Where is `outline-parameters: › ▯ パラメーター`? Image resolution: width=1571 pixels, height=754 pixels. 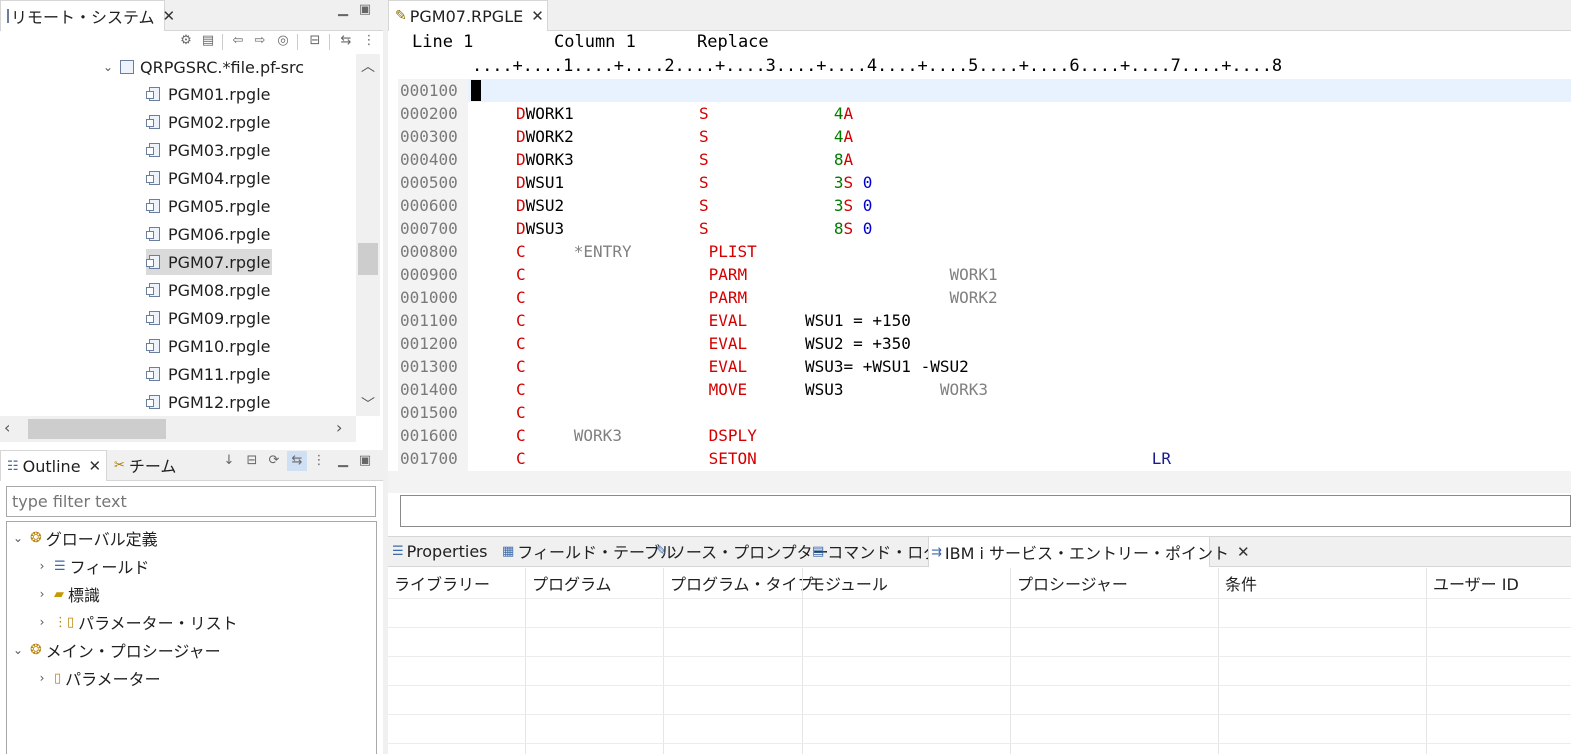 outline-parameters: › ▯ パラメーター is located at coordinates (97, 678).